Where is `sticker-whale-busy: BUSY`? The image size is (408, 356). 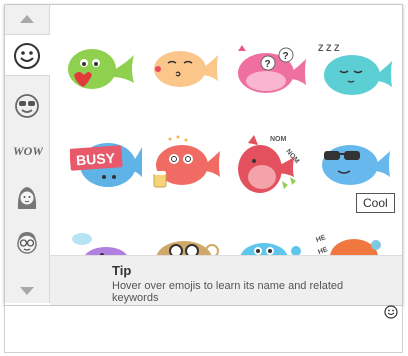
sticker-whale-busy: BUSY is located at coordinates (107, 163).